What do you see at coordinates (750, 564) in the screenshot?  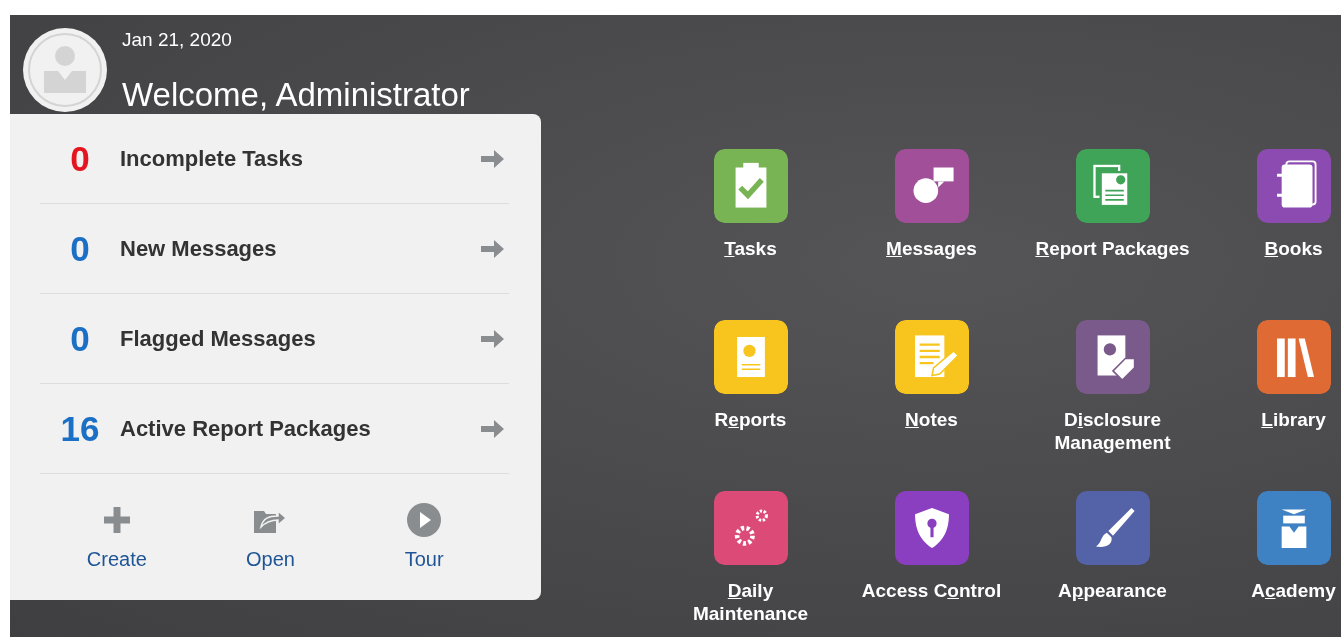 I see `app-tile: Daily Maintenance` at bounding box center [750, 564].